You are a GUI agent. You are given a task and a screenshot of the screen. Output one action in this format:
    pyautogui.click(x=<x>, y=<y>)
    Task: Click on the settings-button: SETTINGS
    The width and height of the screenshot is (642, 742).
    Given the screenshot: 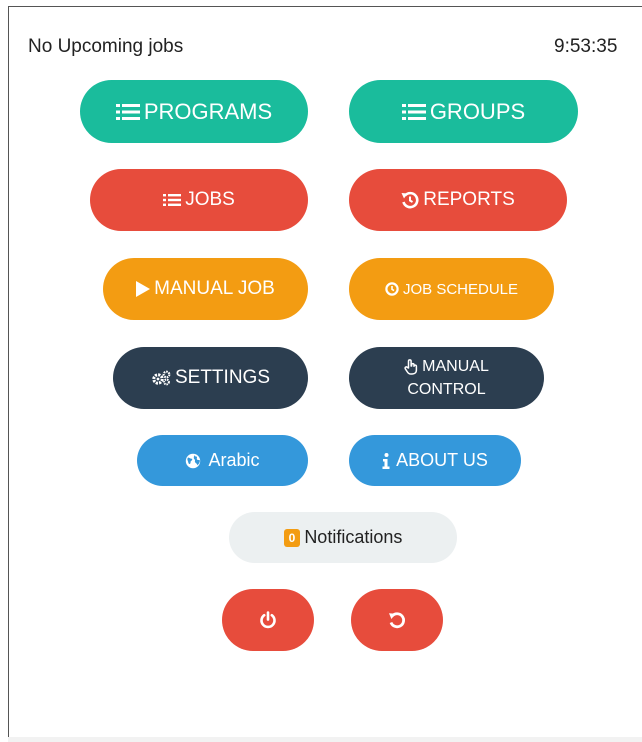 What is the action you would take?
    pyautogui.click(x=210, y=378)
    